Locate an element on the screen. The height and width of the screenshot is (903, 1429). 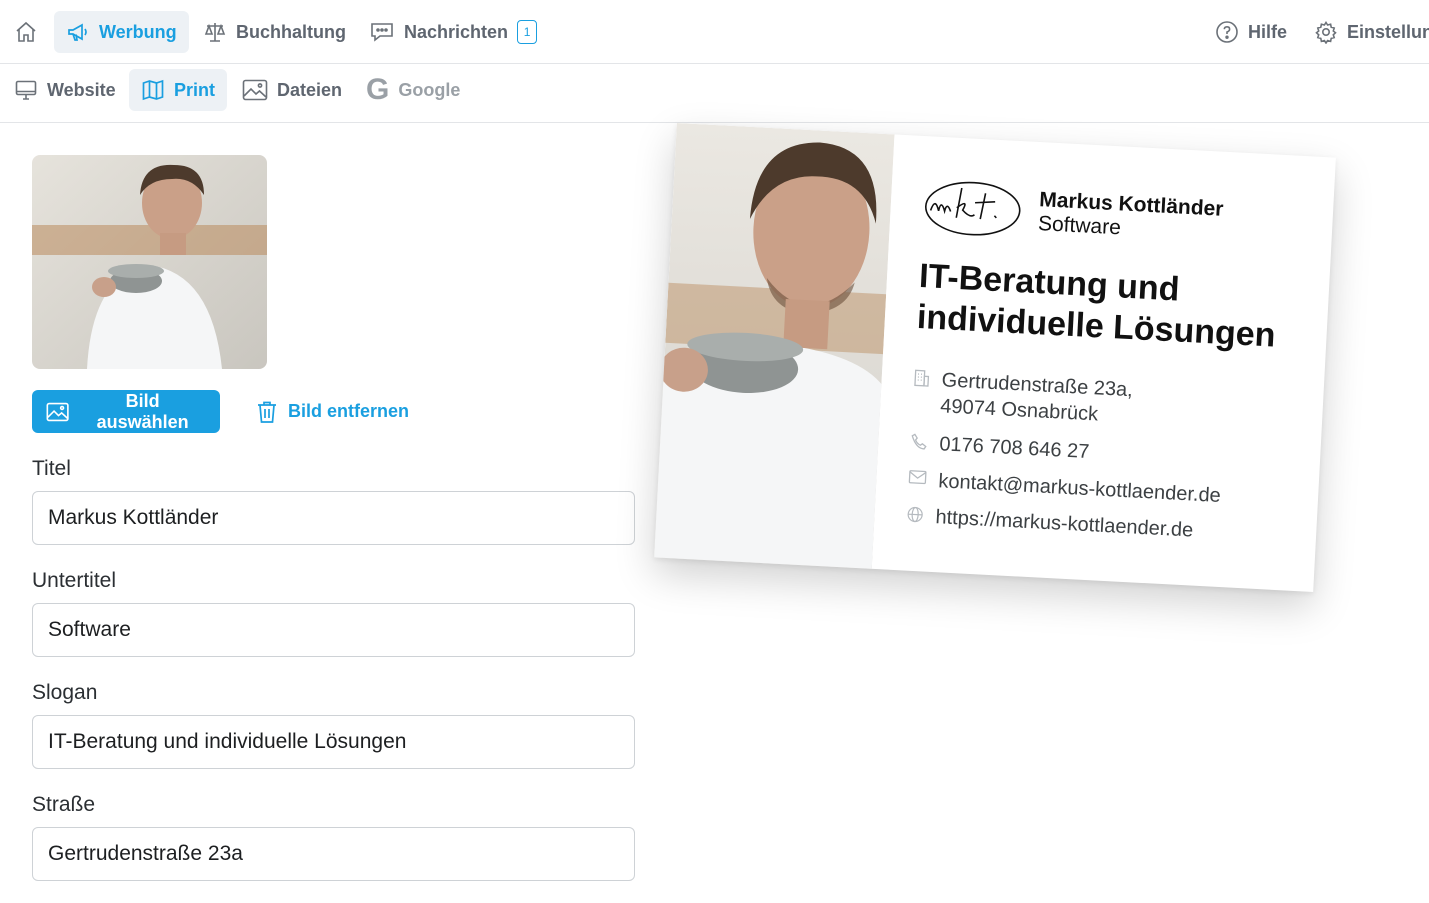
nav-einstellungen: Einstellun is located at coordinates (1365, 32).